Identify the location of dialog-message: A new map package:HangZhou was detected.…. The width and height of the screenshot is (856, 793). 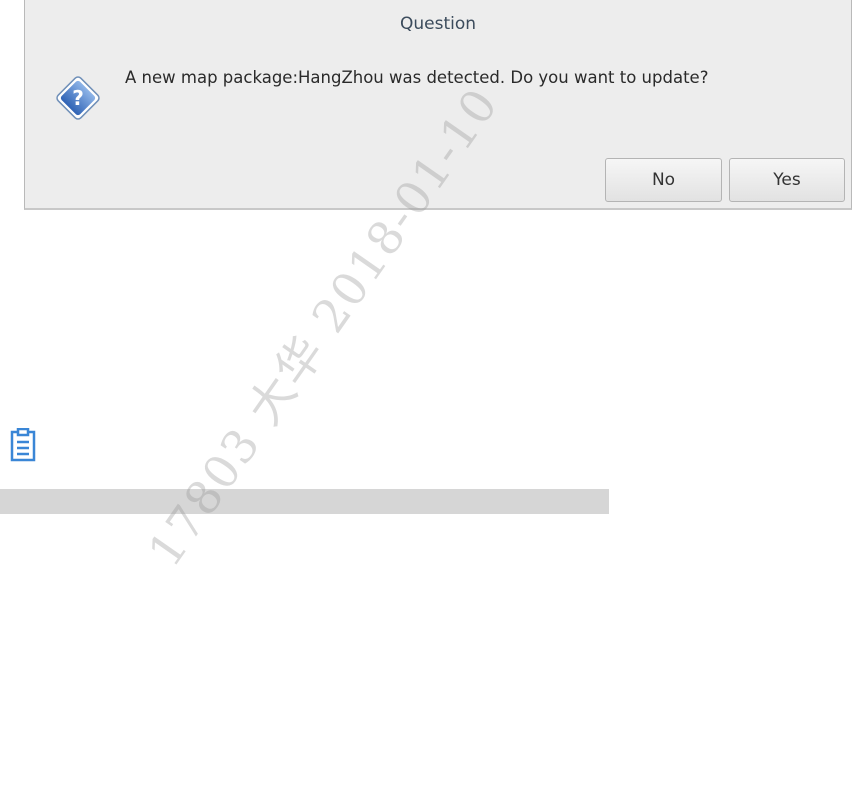
(417, 77).